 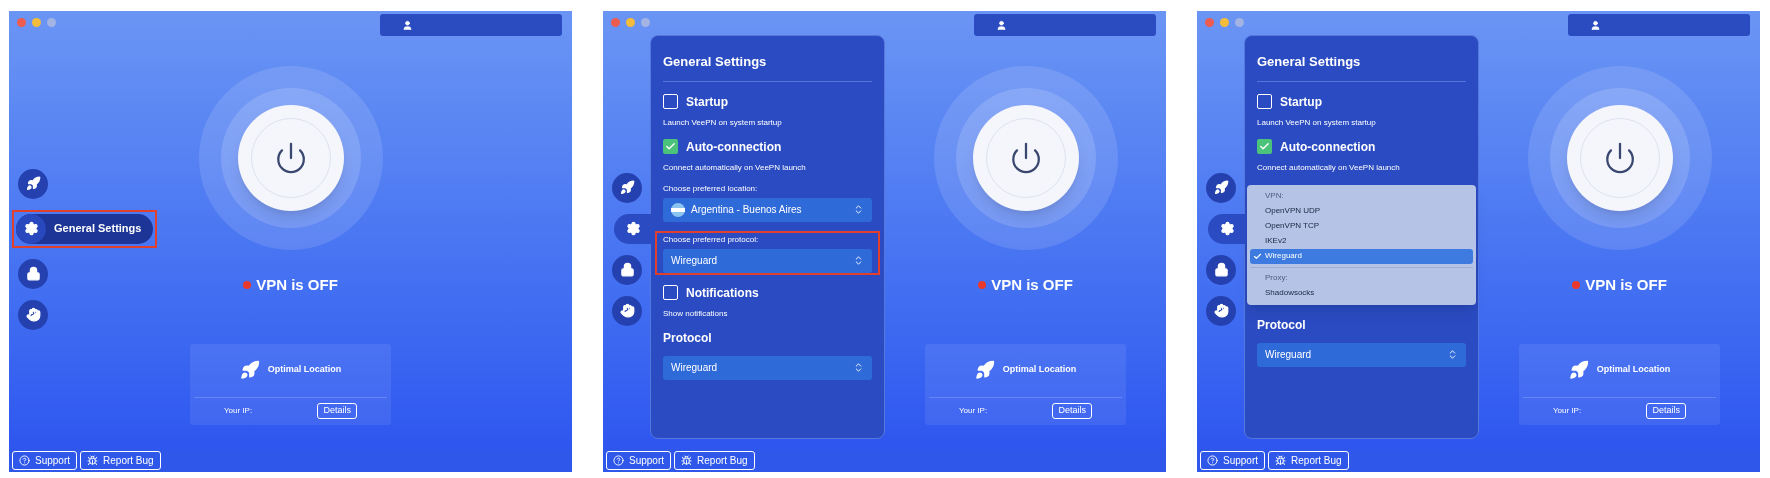 I want to click on menu-group-header: Proxy:, so click(x=1276, y=278).